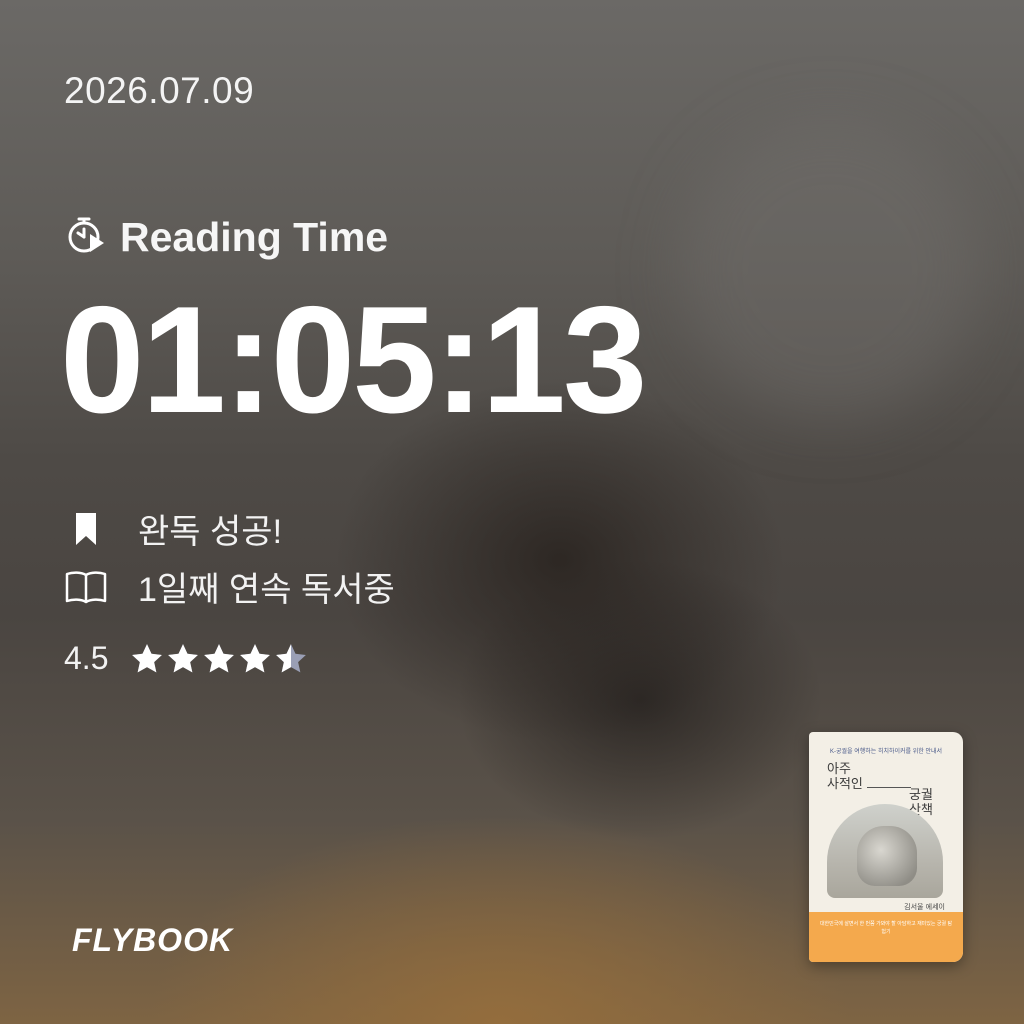 This screenshot has width=1024, height=1024. What do you see at coordinates (210, 532) in the screenshot?
I see `completion-text: 완독 성공!` at bounding box center [210, 532].